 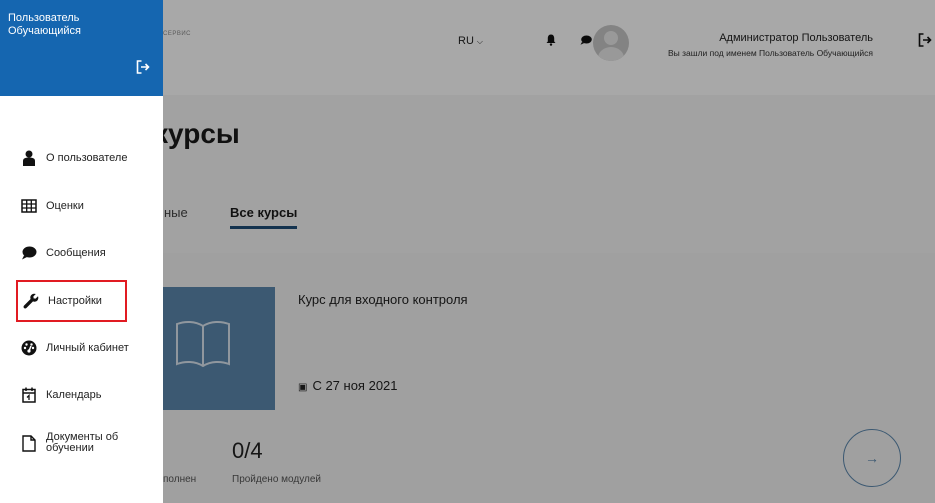 I want to click on wrench-icon, so click(x=31, y=301).